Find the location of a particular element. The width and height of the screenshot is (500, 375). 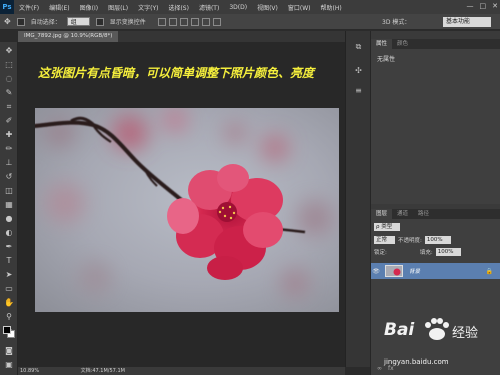

crop-tool-icon: ⌗ is located at coordinates (9, 107).